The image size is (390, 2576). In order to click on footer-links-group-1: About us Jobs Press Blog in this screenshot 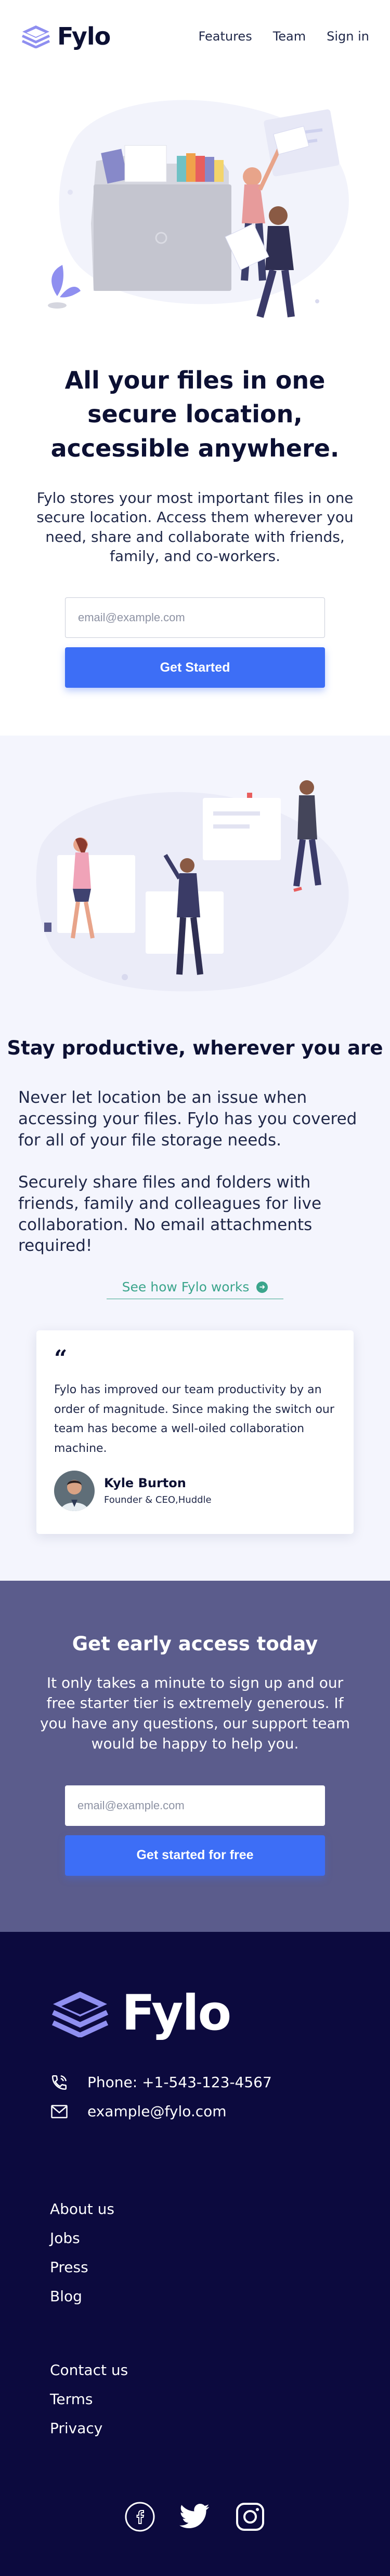, I will do `click(220, 2253)`.